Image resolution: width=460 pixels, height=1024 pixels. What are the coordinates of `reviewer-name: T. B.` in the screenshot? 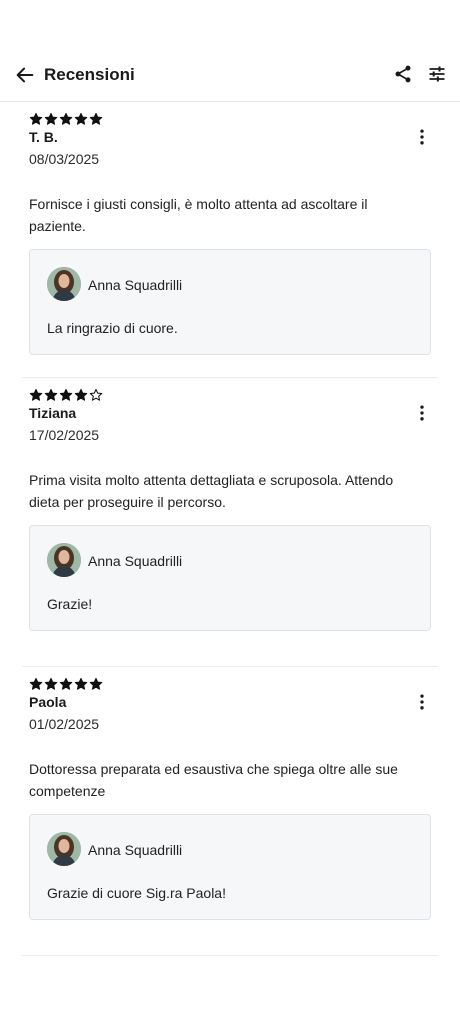 It's located at (43, 137).